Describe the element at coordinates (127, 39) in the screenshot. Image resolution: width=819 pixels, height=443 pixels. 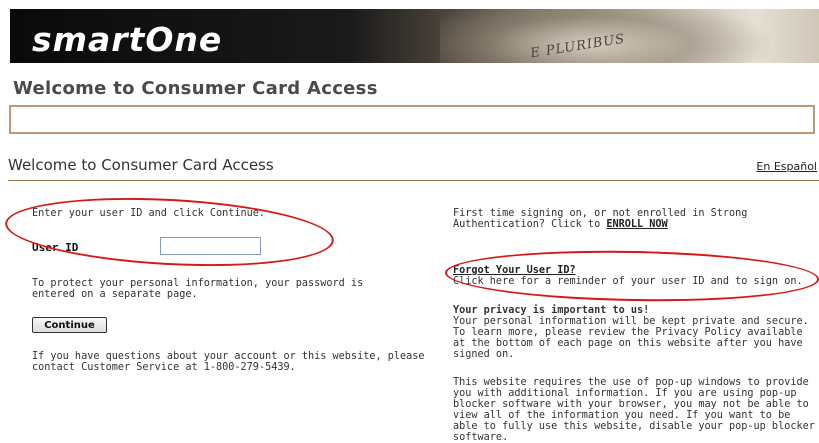
I see `smartone-logo: smartOne` at that location.